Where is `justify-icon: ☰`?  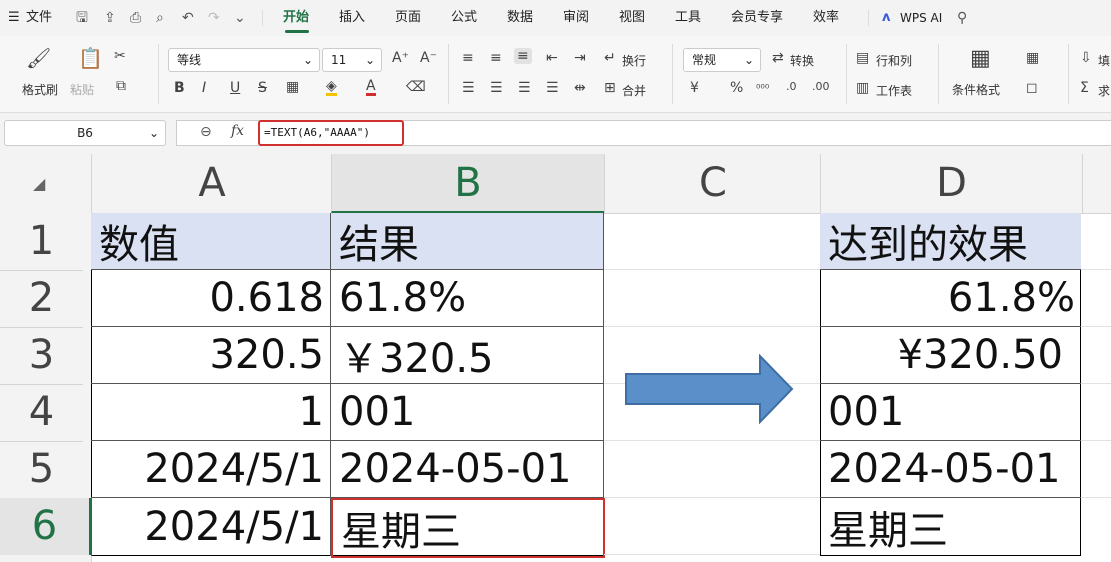 justify-icon: ☰ is located at coordinates (552, 88).